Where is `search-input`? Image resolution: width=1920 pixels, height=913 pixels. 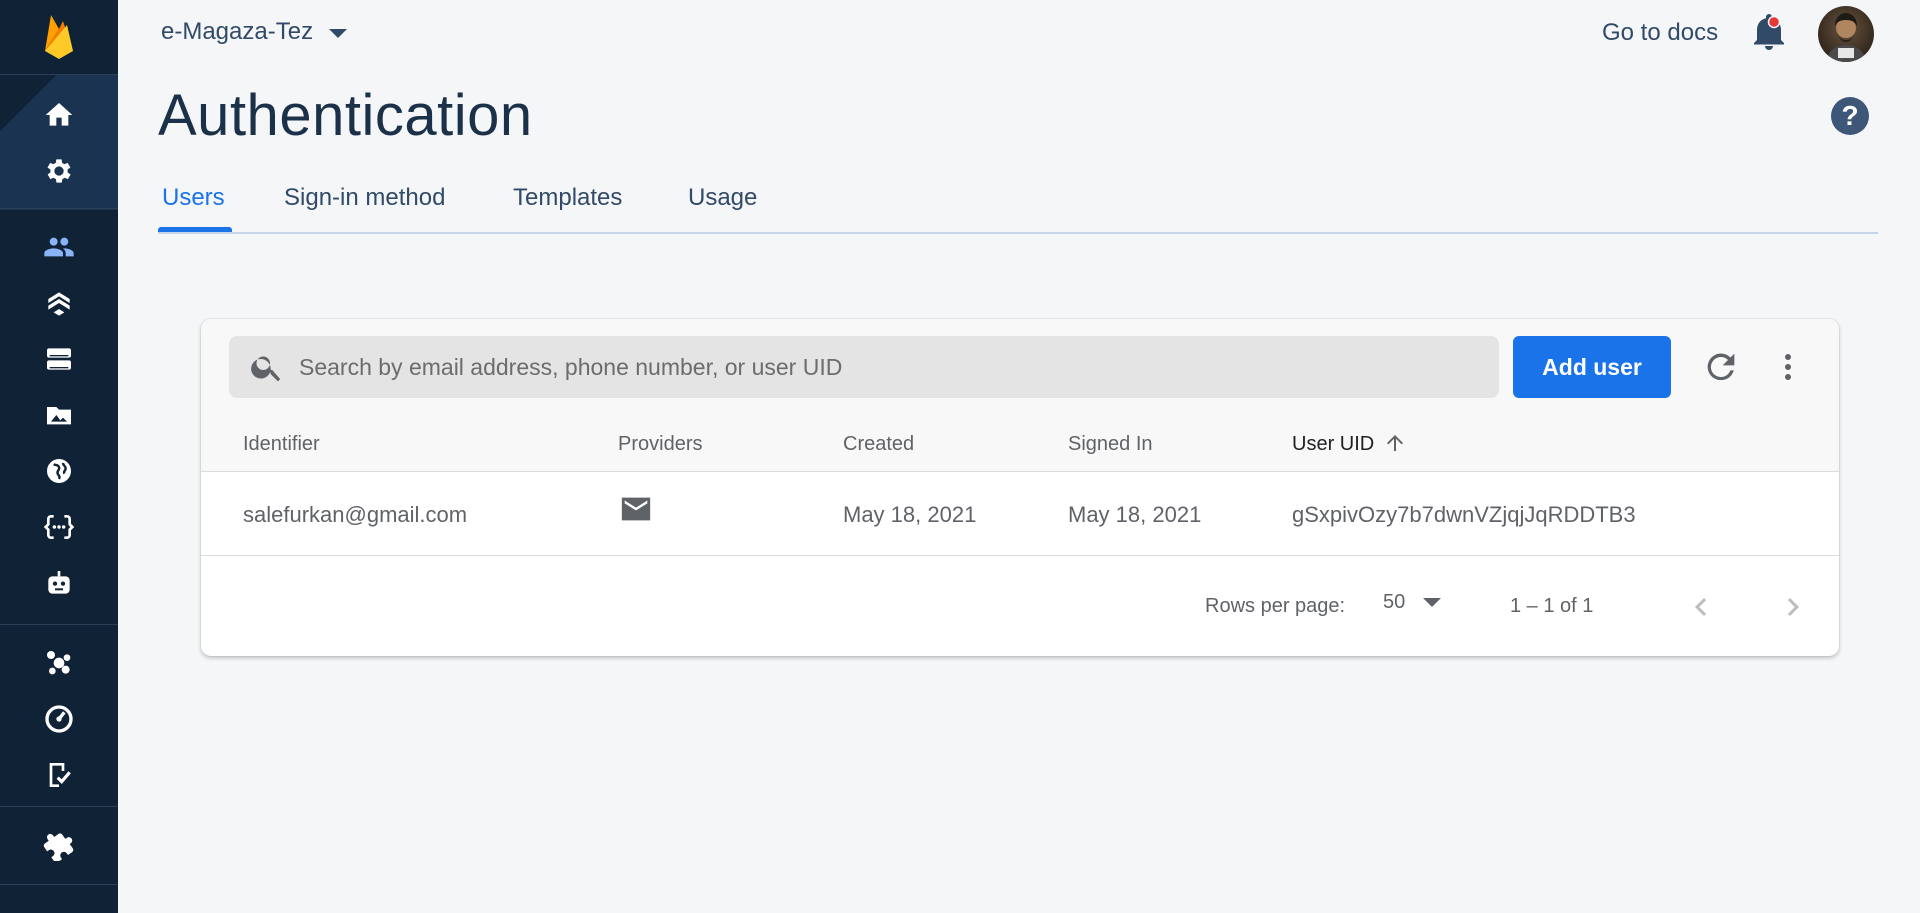 search-input is located at coordinates (889, 367).